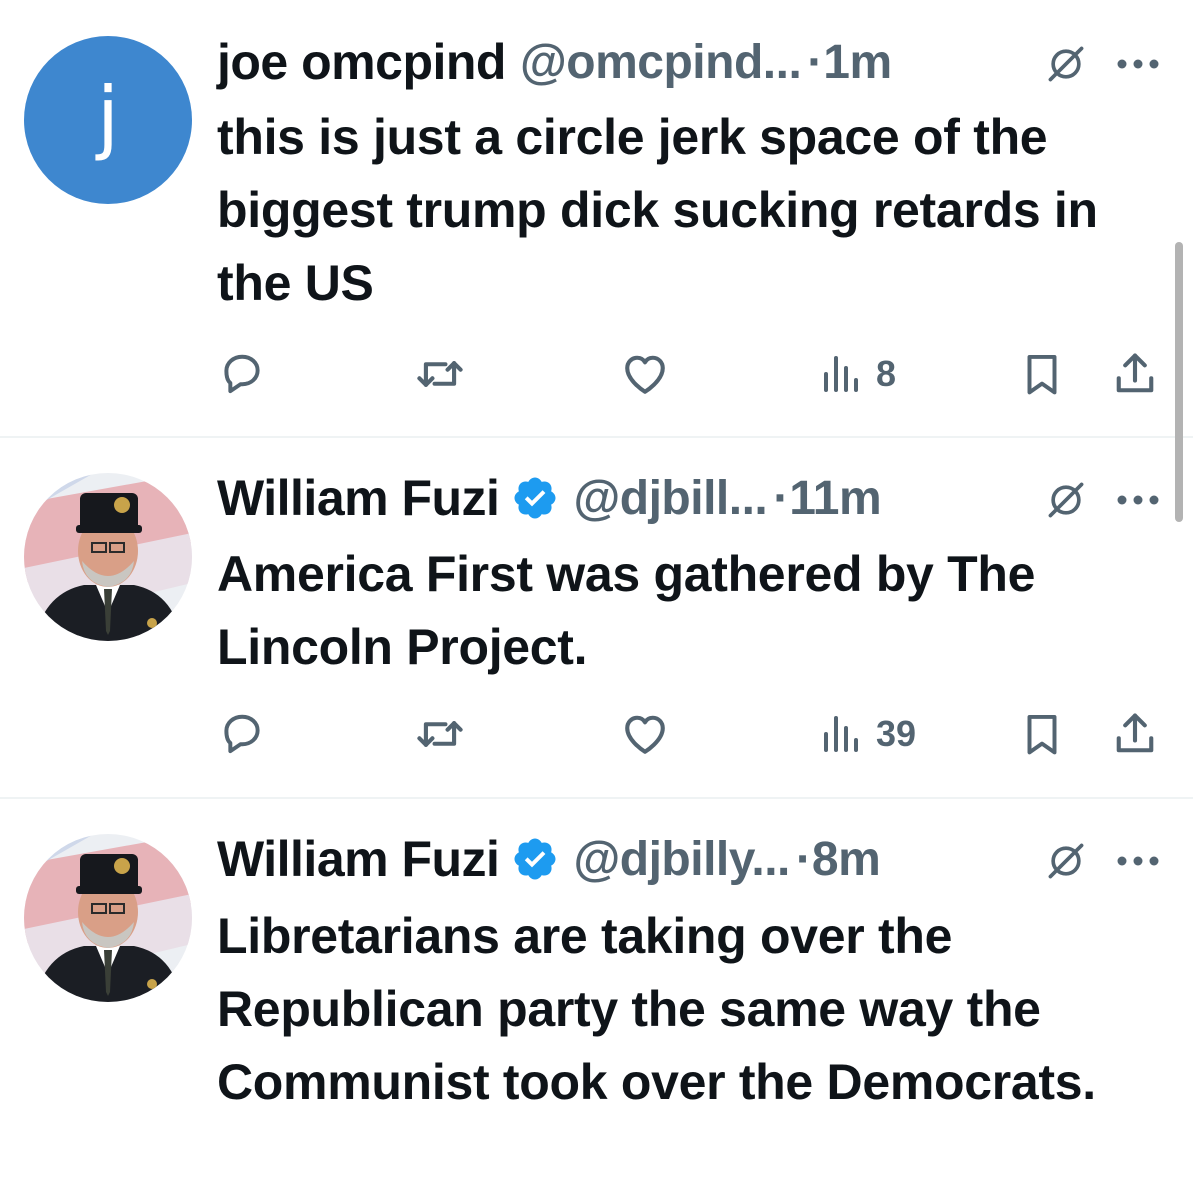 This screenshot has width=1193, height=1200. Describe the element at coordinates (867, 734) in the screenshot. I see `views-button: 39` at that location.